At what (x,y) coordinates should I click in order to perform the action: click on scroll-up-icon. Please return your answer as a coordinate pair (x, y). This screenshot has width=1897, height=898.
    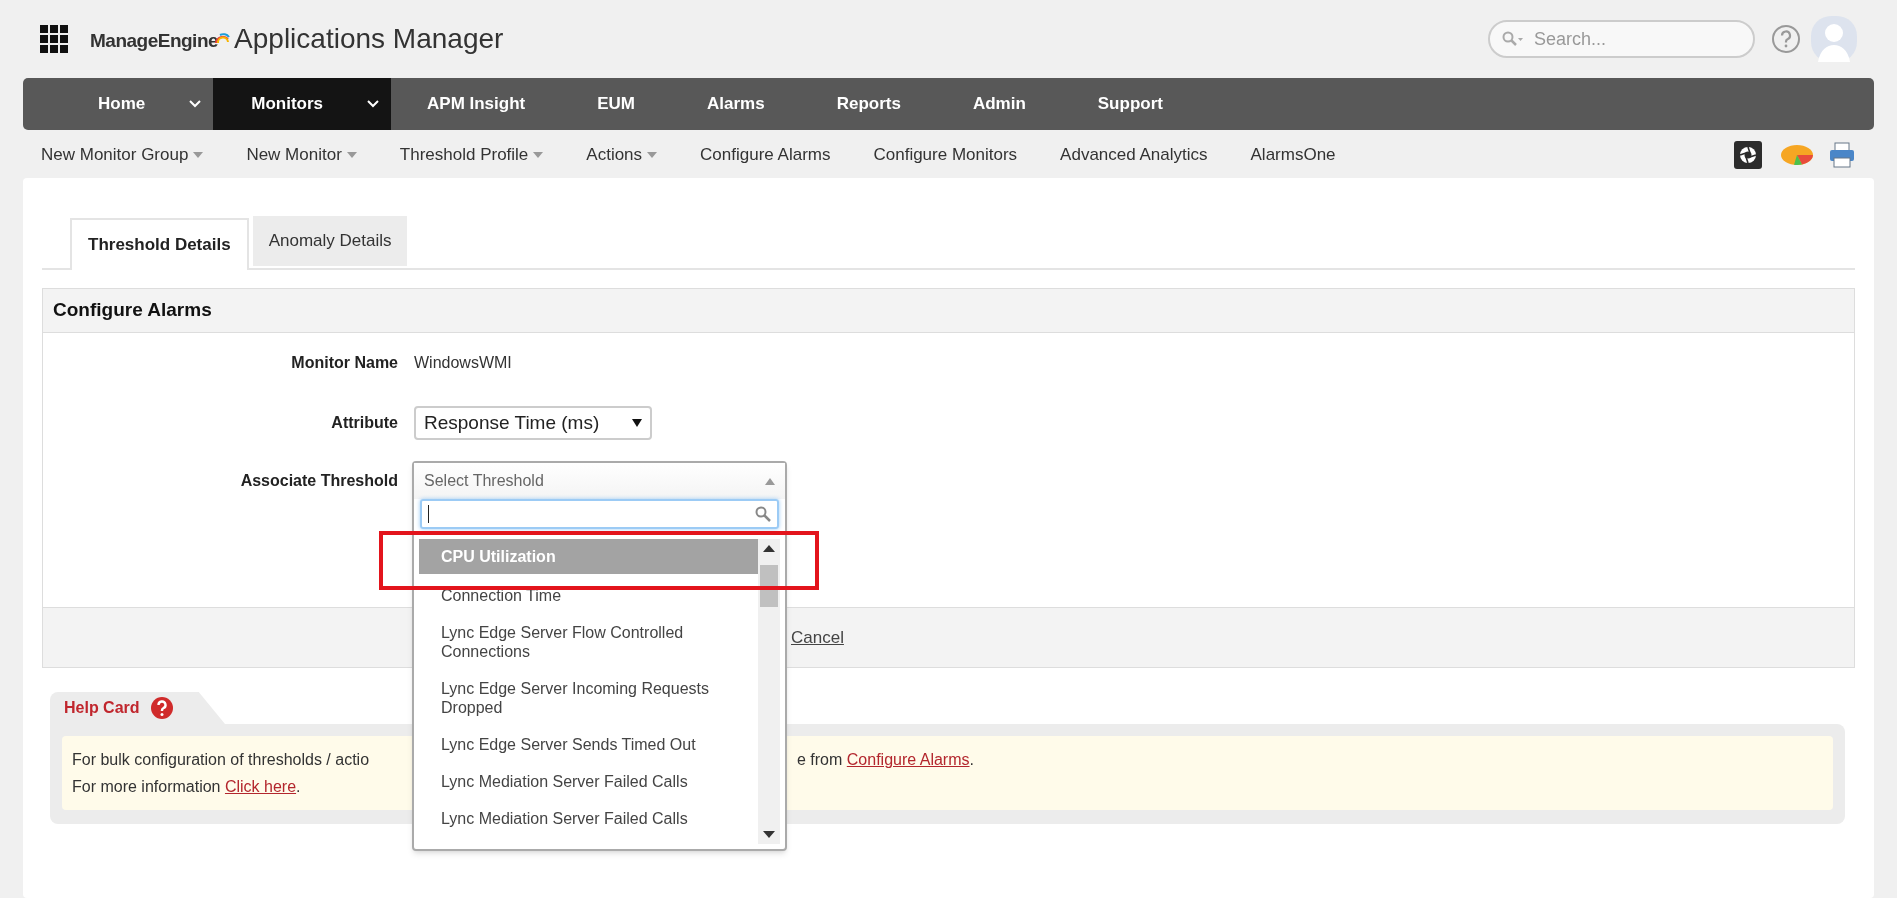
    Looking at the image, I should click on (769, 548).